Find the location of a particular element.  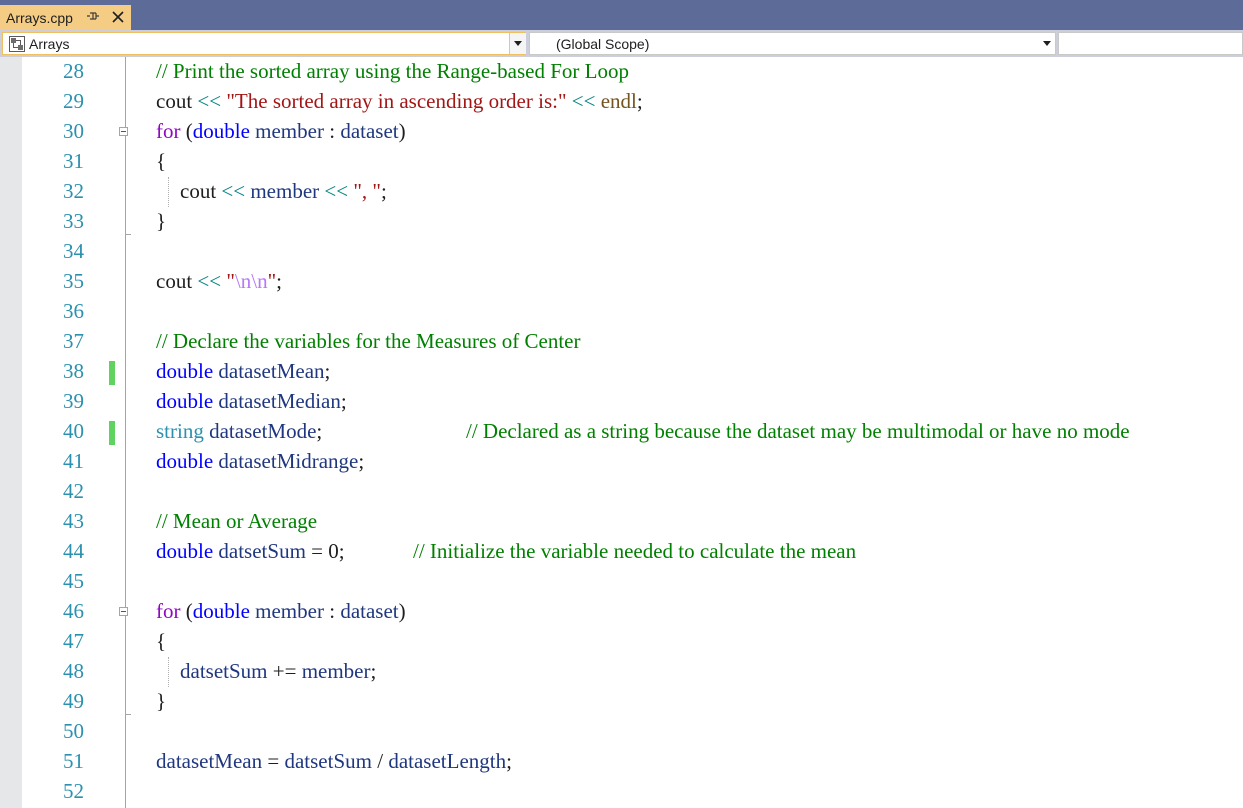

pin-icon is located at coordinates (93, 17).